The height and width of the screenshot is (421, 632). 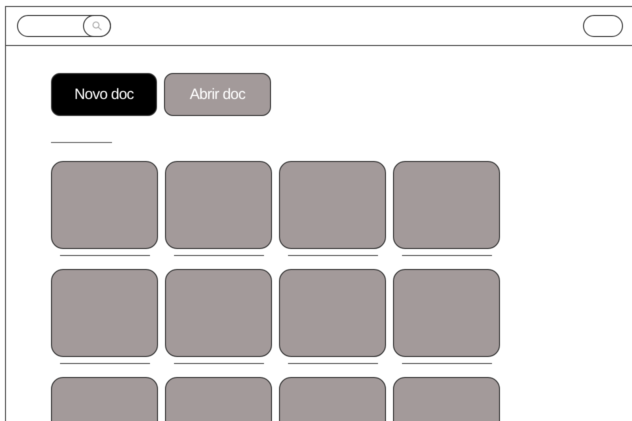 I want to click on search-icon, so click(x=97, y=26).